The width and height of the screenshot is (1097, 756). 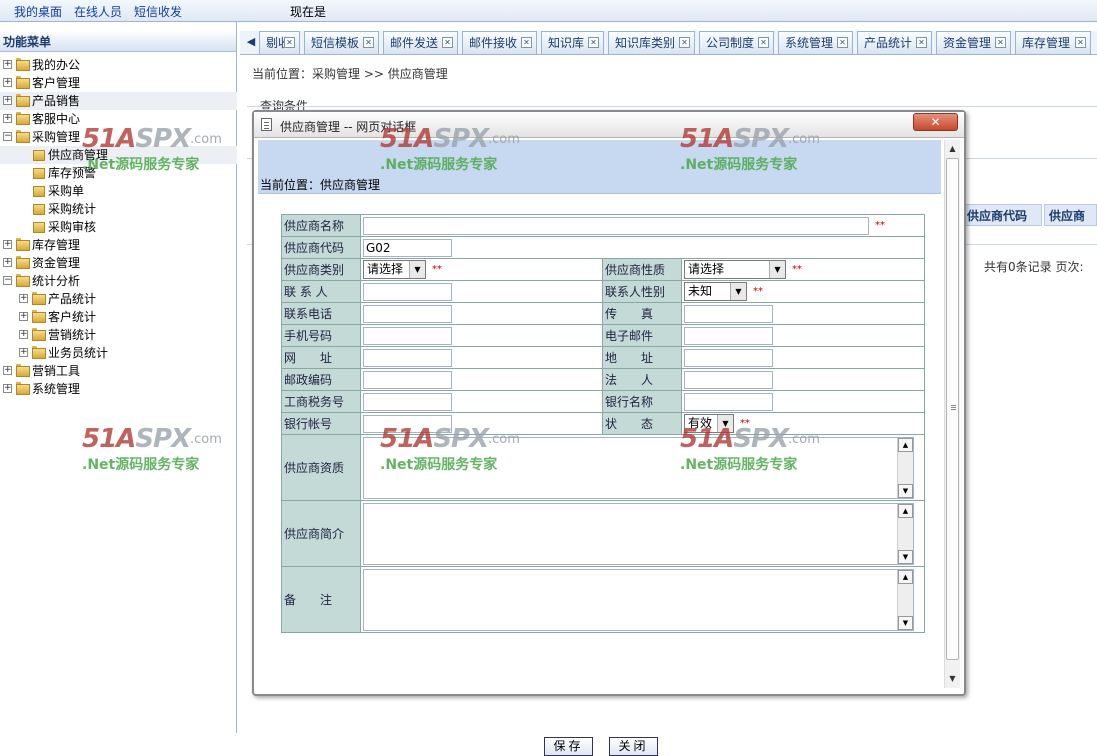 What do you see at coordinates (118, 353) in the screenshot?
I see `menu-item-salesman-stats: + 业务员统计` at bounding box center [118, 353].